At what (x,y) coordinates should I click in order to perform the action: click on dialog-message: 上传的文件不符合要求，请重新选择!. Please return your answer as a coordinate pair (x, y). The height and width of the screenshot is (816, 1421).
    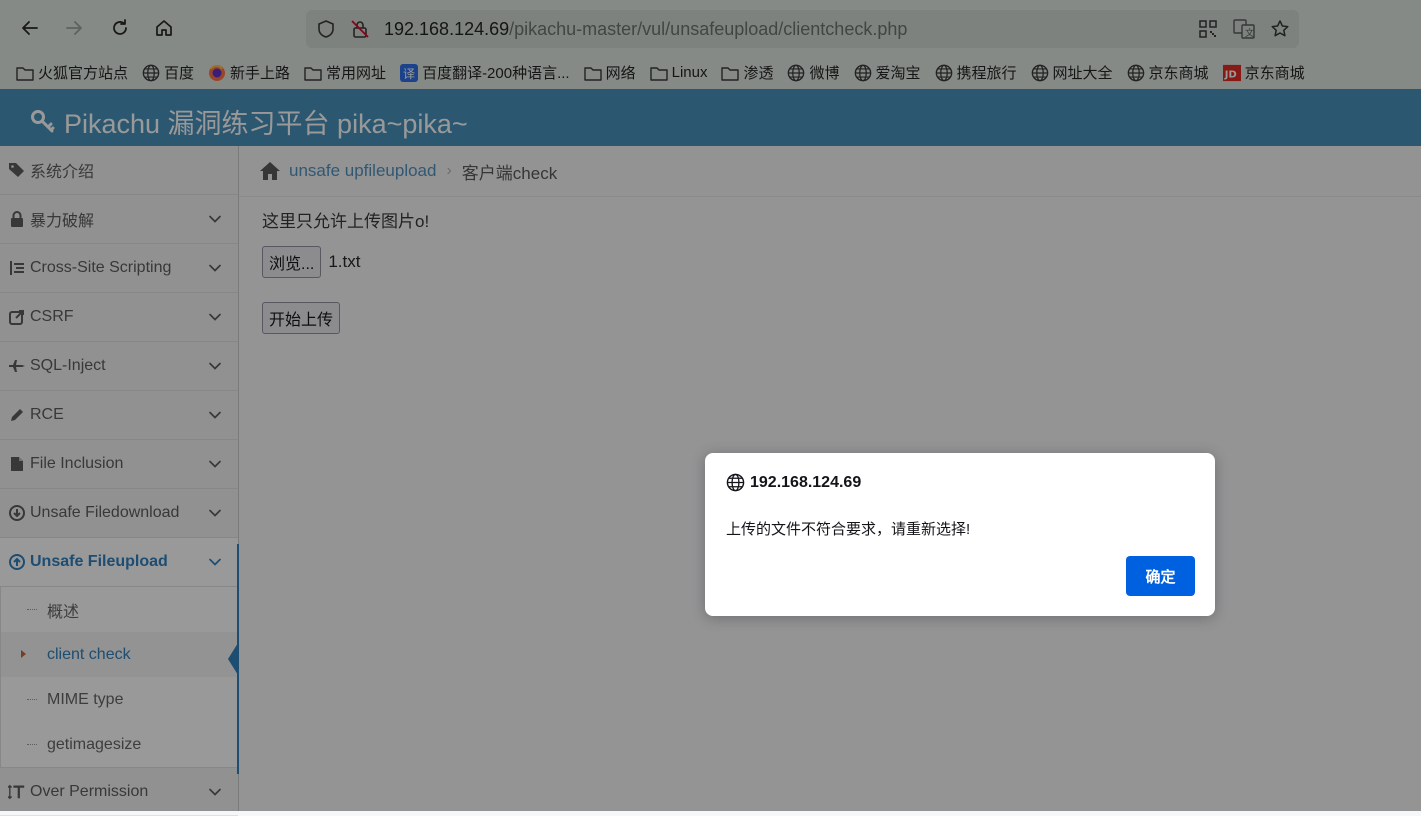
    Looking at the image, I should click on (848, 529).